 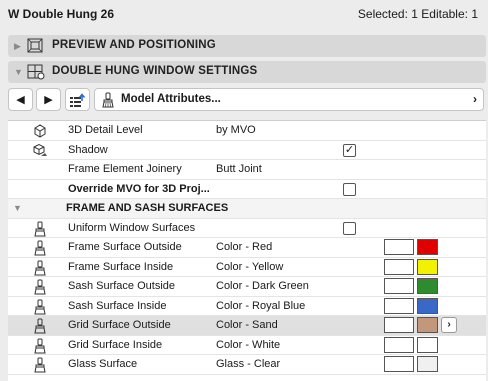 I want to click on previous-button: ◀, so click(x=20, y=99).